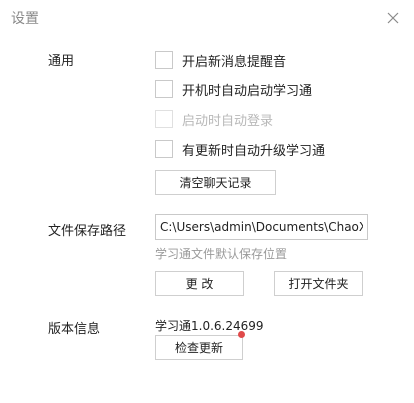  What do you see at coordinates (164, 60) in the screenshot?
I see `new-message-sound-checkbox` at bounding box center [164, 60].